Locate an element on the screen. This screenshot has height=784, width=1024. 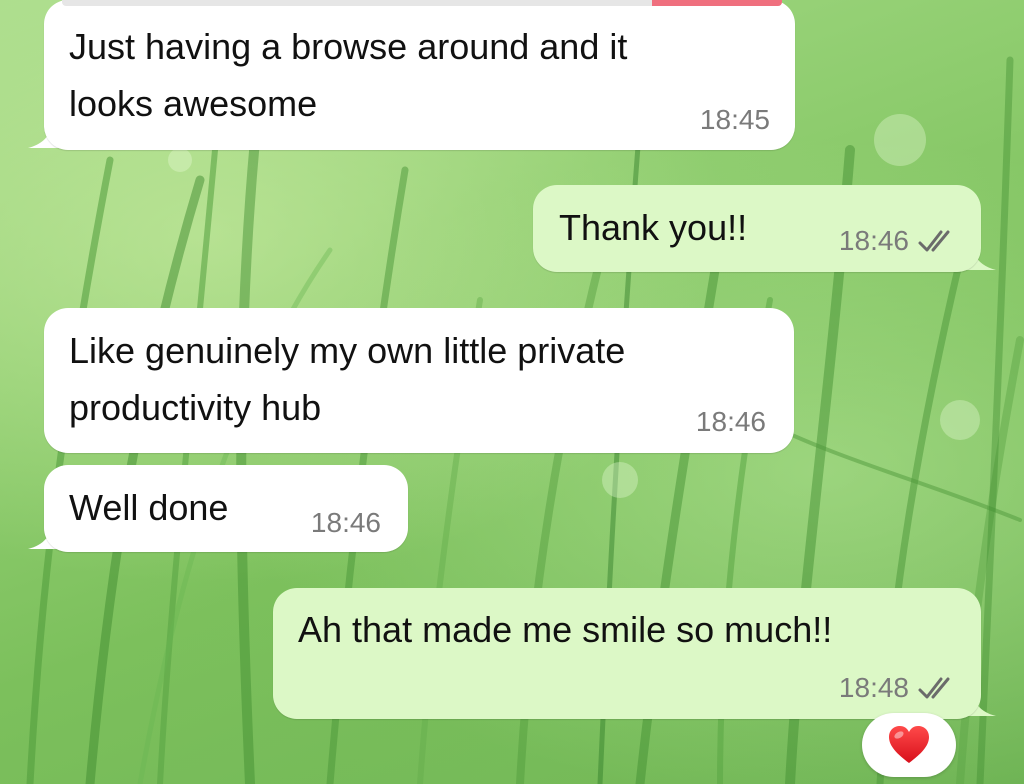
heart-icon is located at coordinates (909, 744).